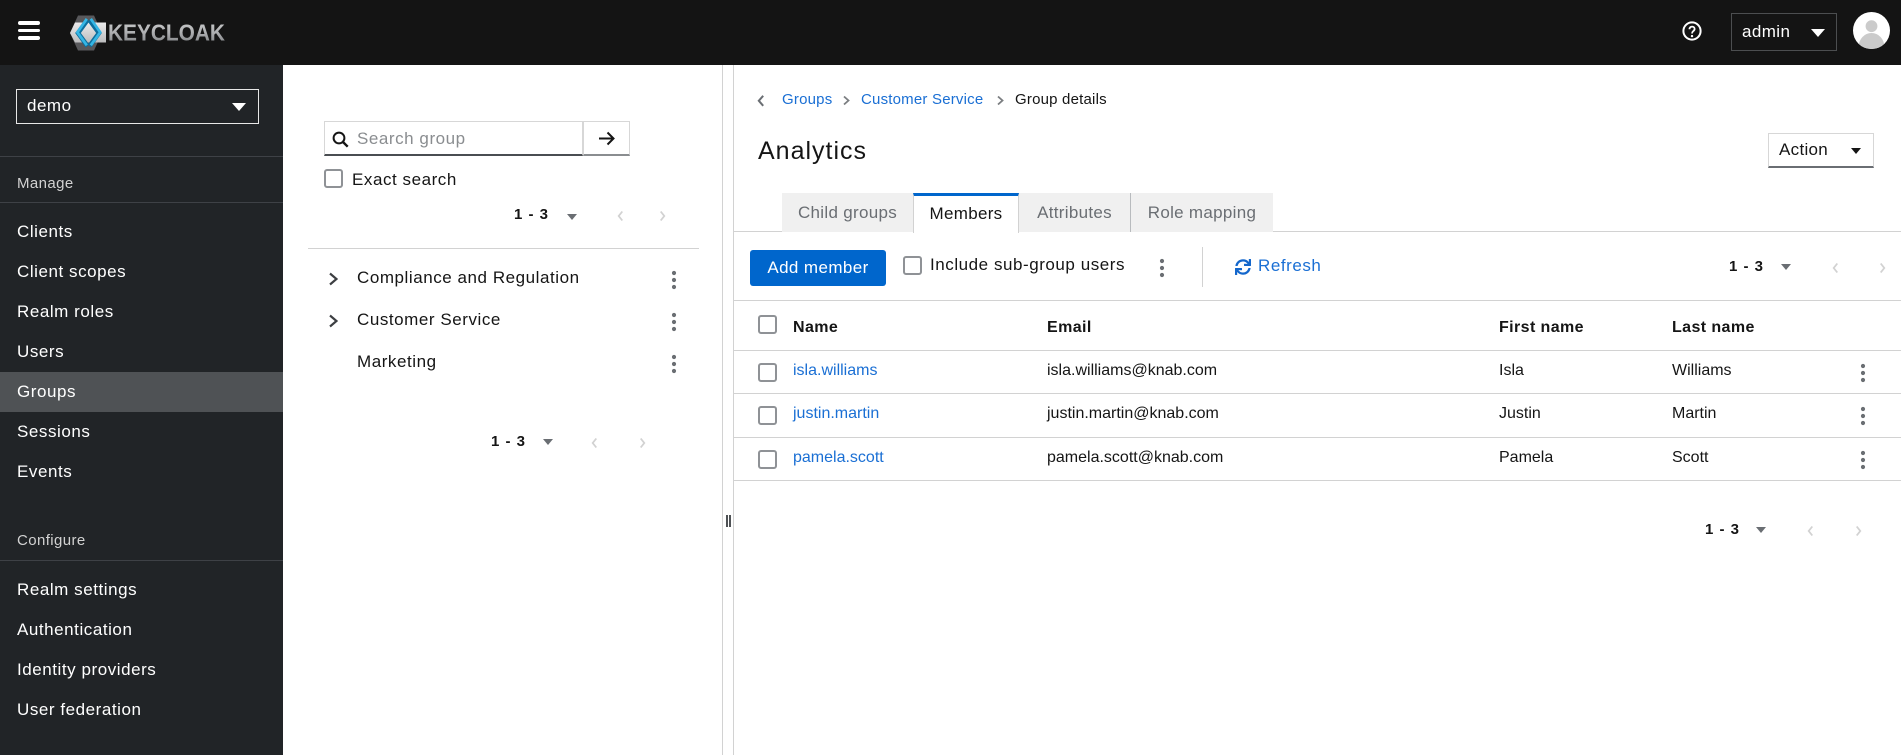 The image size is (1901, 755). I want to click on svg-text: KEYCLOAK, so click(166, 33).